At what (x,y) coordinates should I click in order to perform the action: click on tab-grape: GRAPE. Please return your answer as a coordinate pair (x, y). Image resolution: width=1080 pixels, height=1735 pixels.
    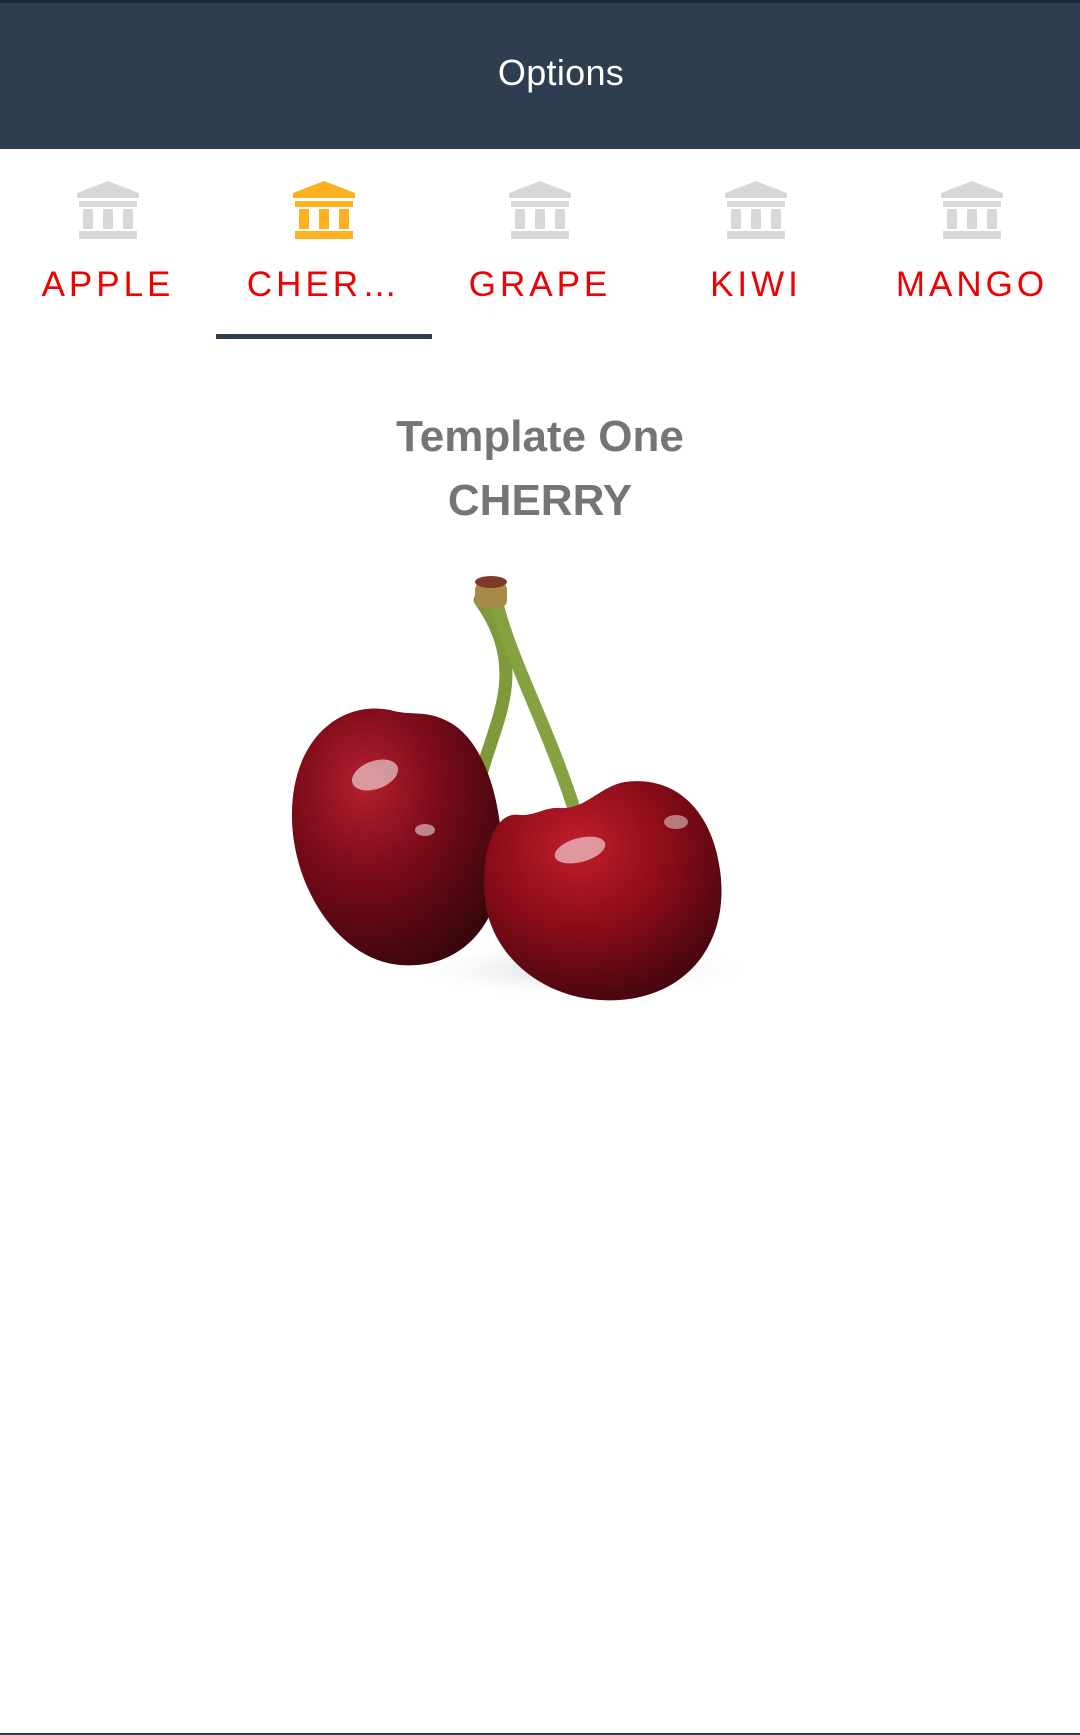
    Looking at the image, I should click on (540, 244).